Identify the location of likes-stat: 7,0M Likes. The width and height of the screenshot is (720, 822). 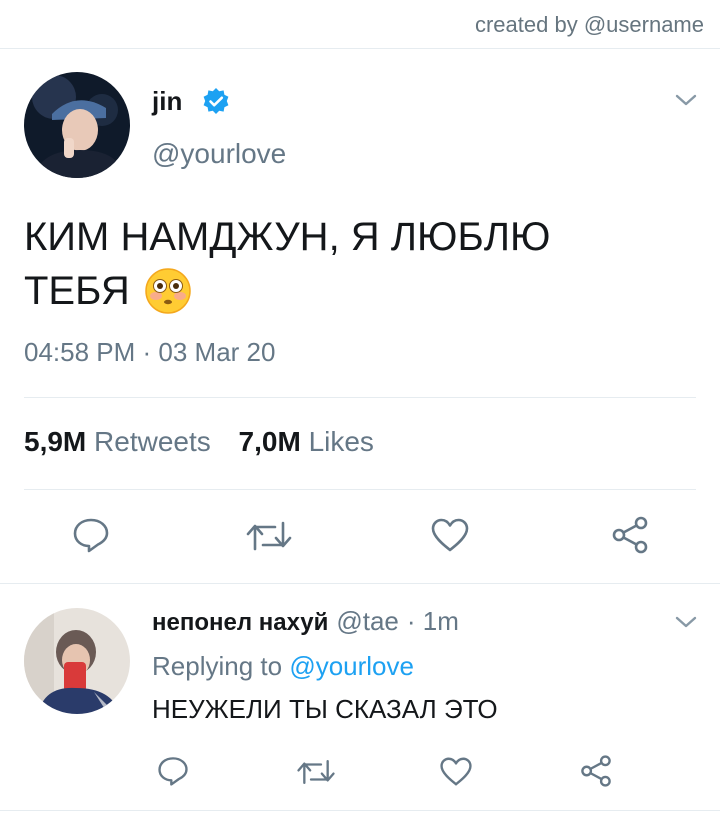
(306, 441).